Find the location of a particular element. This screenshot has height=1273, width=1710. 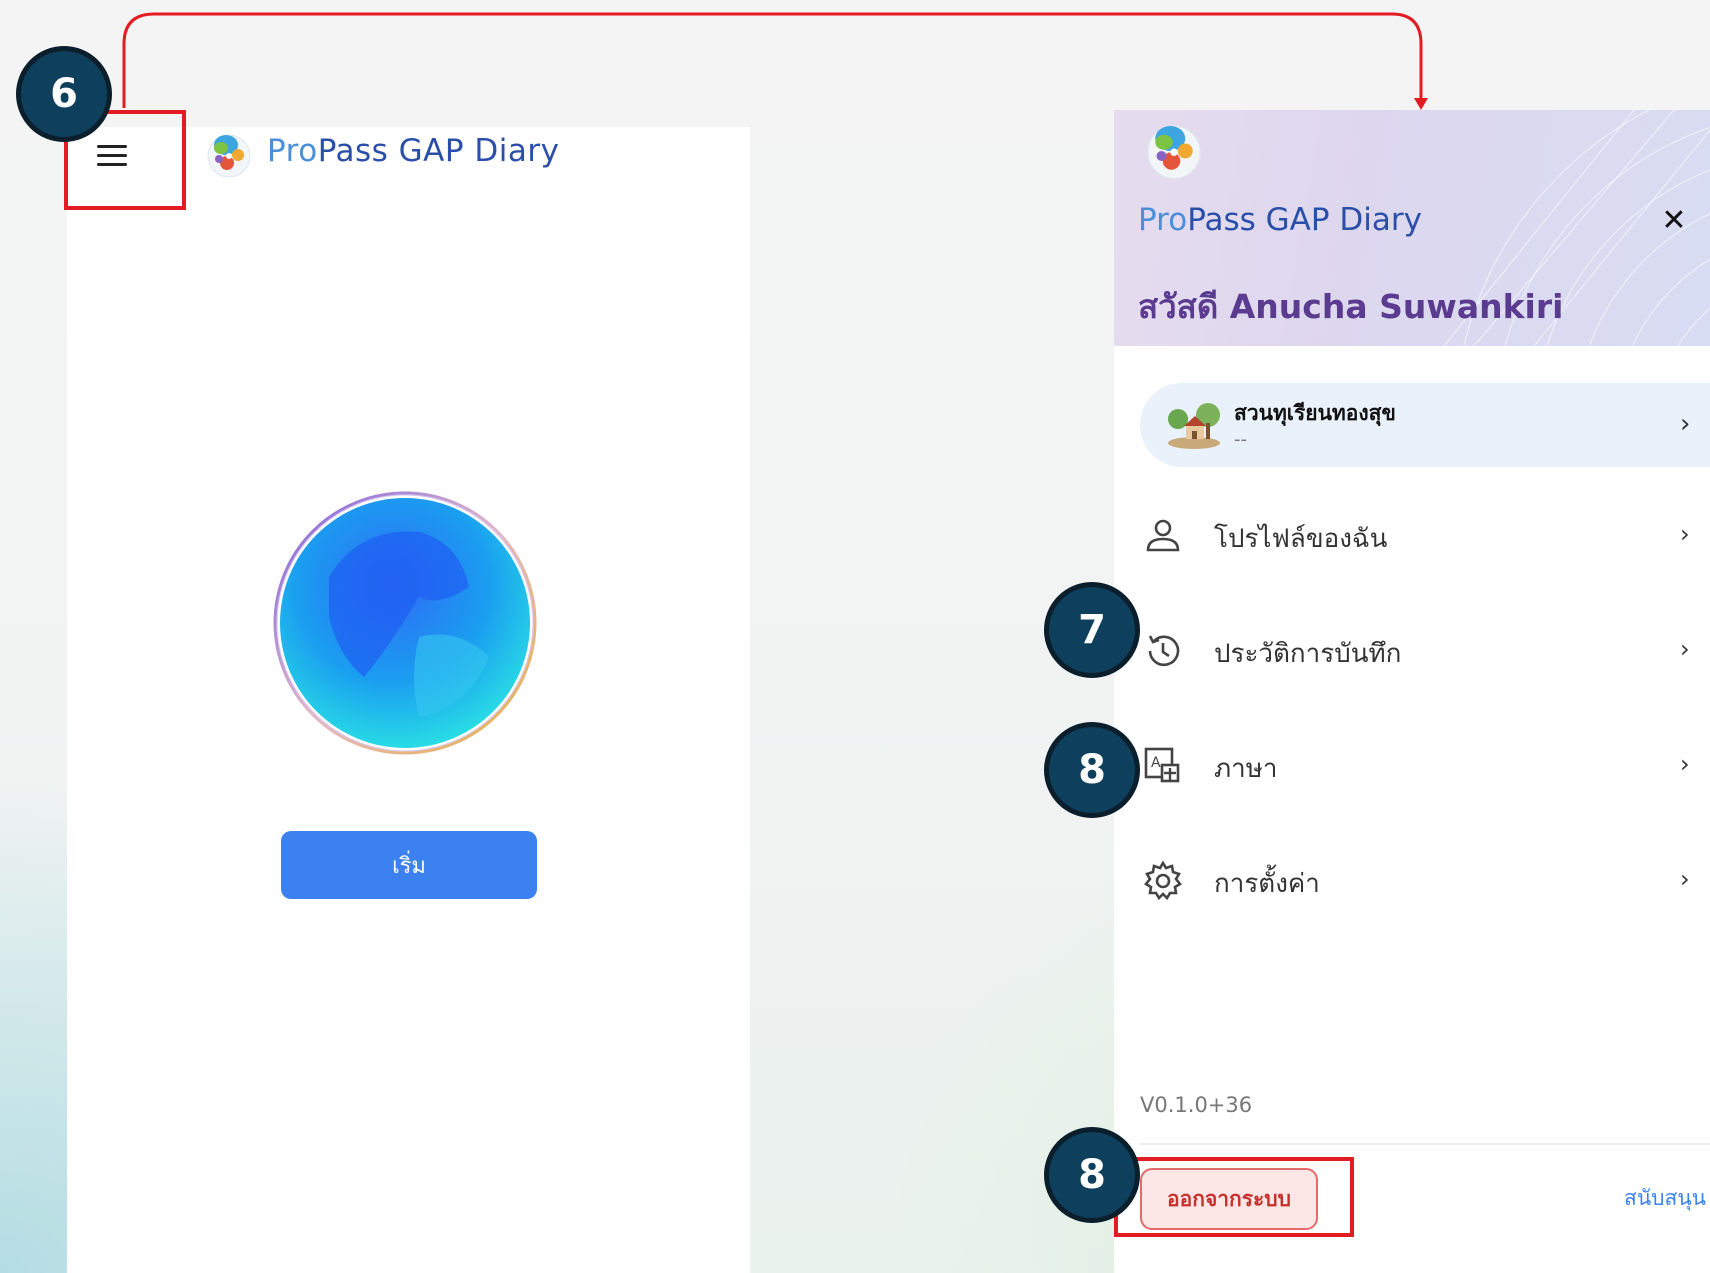

gear-icon is located at coordinates (1163, 880).